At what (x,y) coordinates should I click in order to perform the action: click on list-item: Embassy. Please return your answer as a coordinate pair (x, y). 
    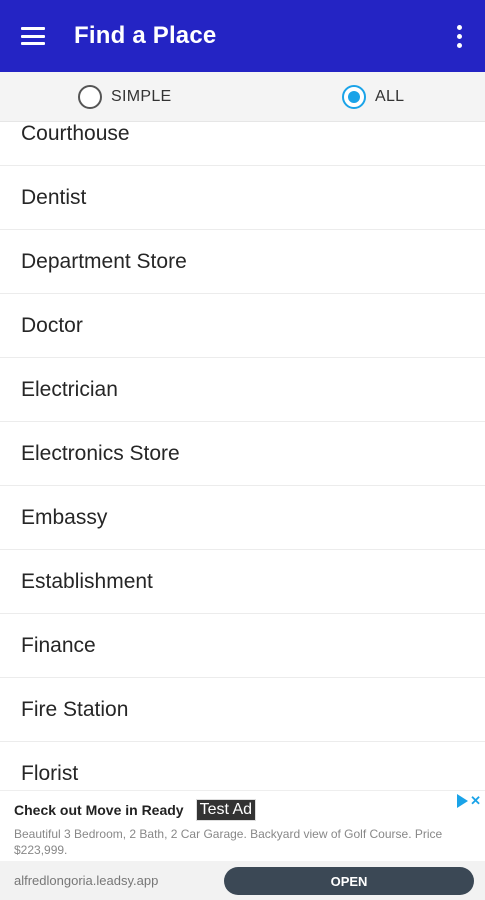
    Looking at the image, I should click on (242, 518).